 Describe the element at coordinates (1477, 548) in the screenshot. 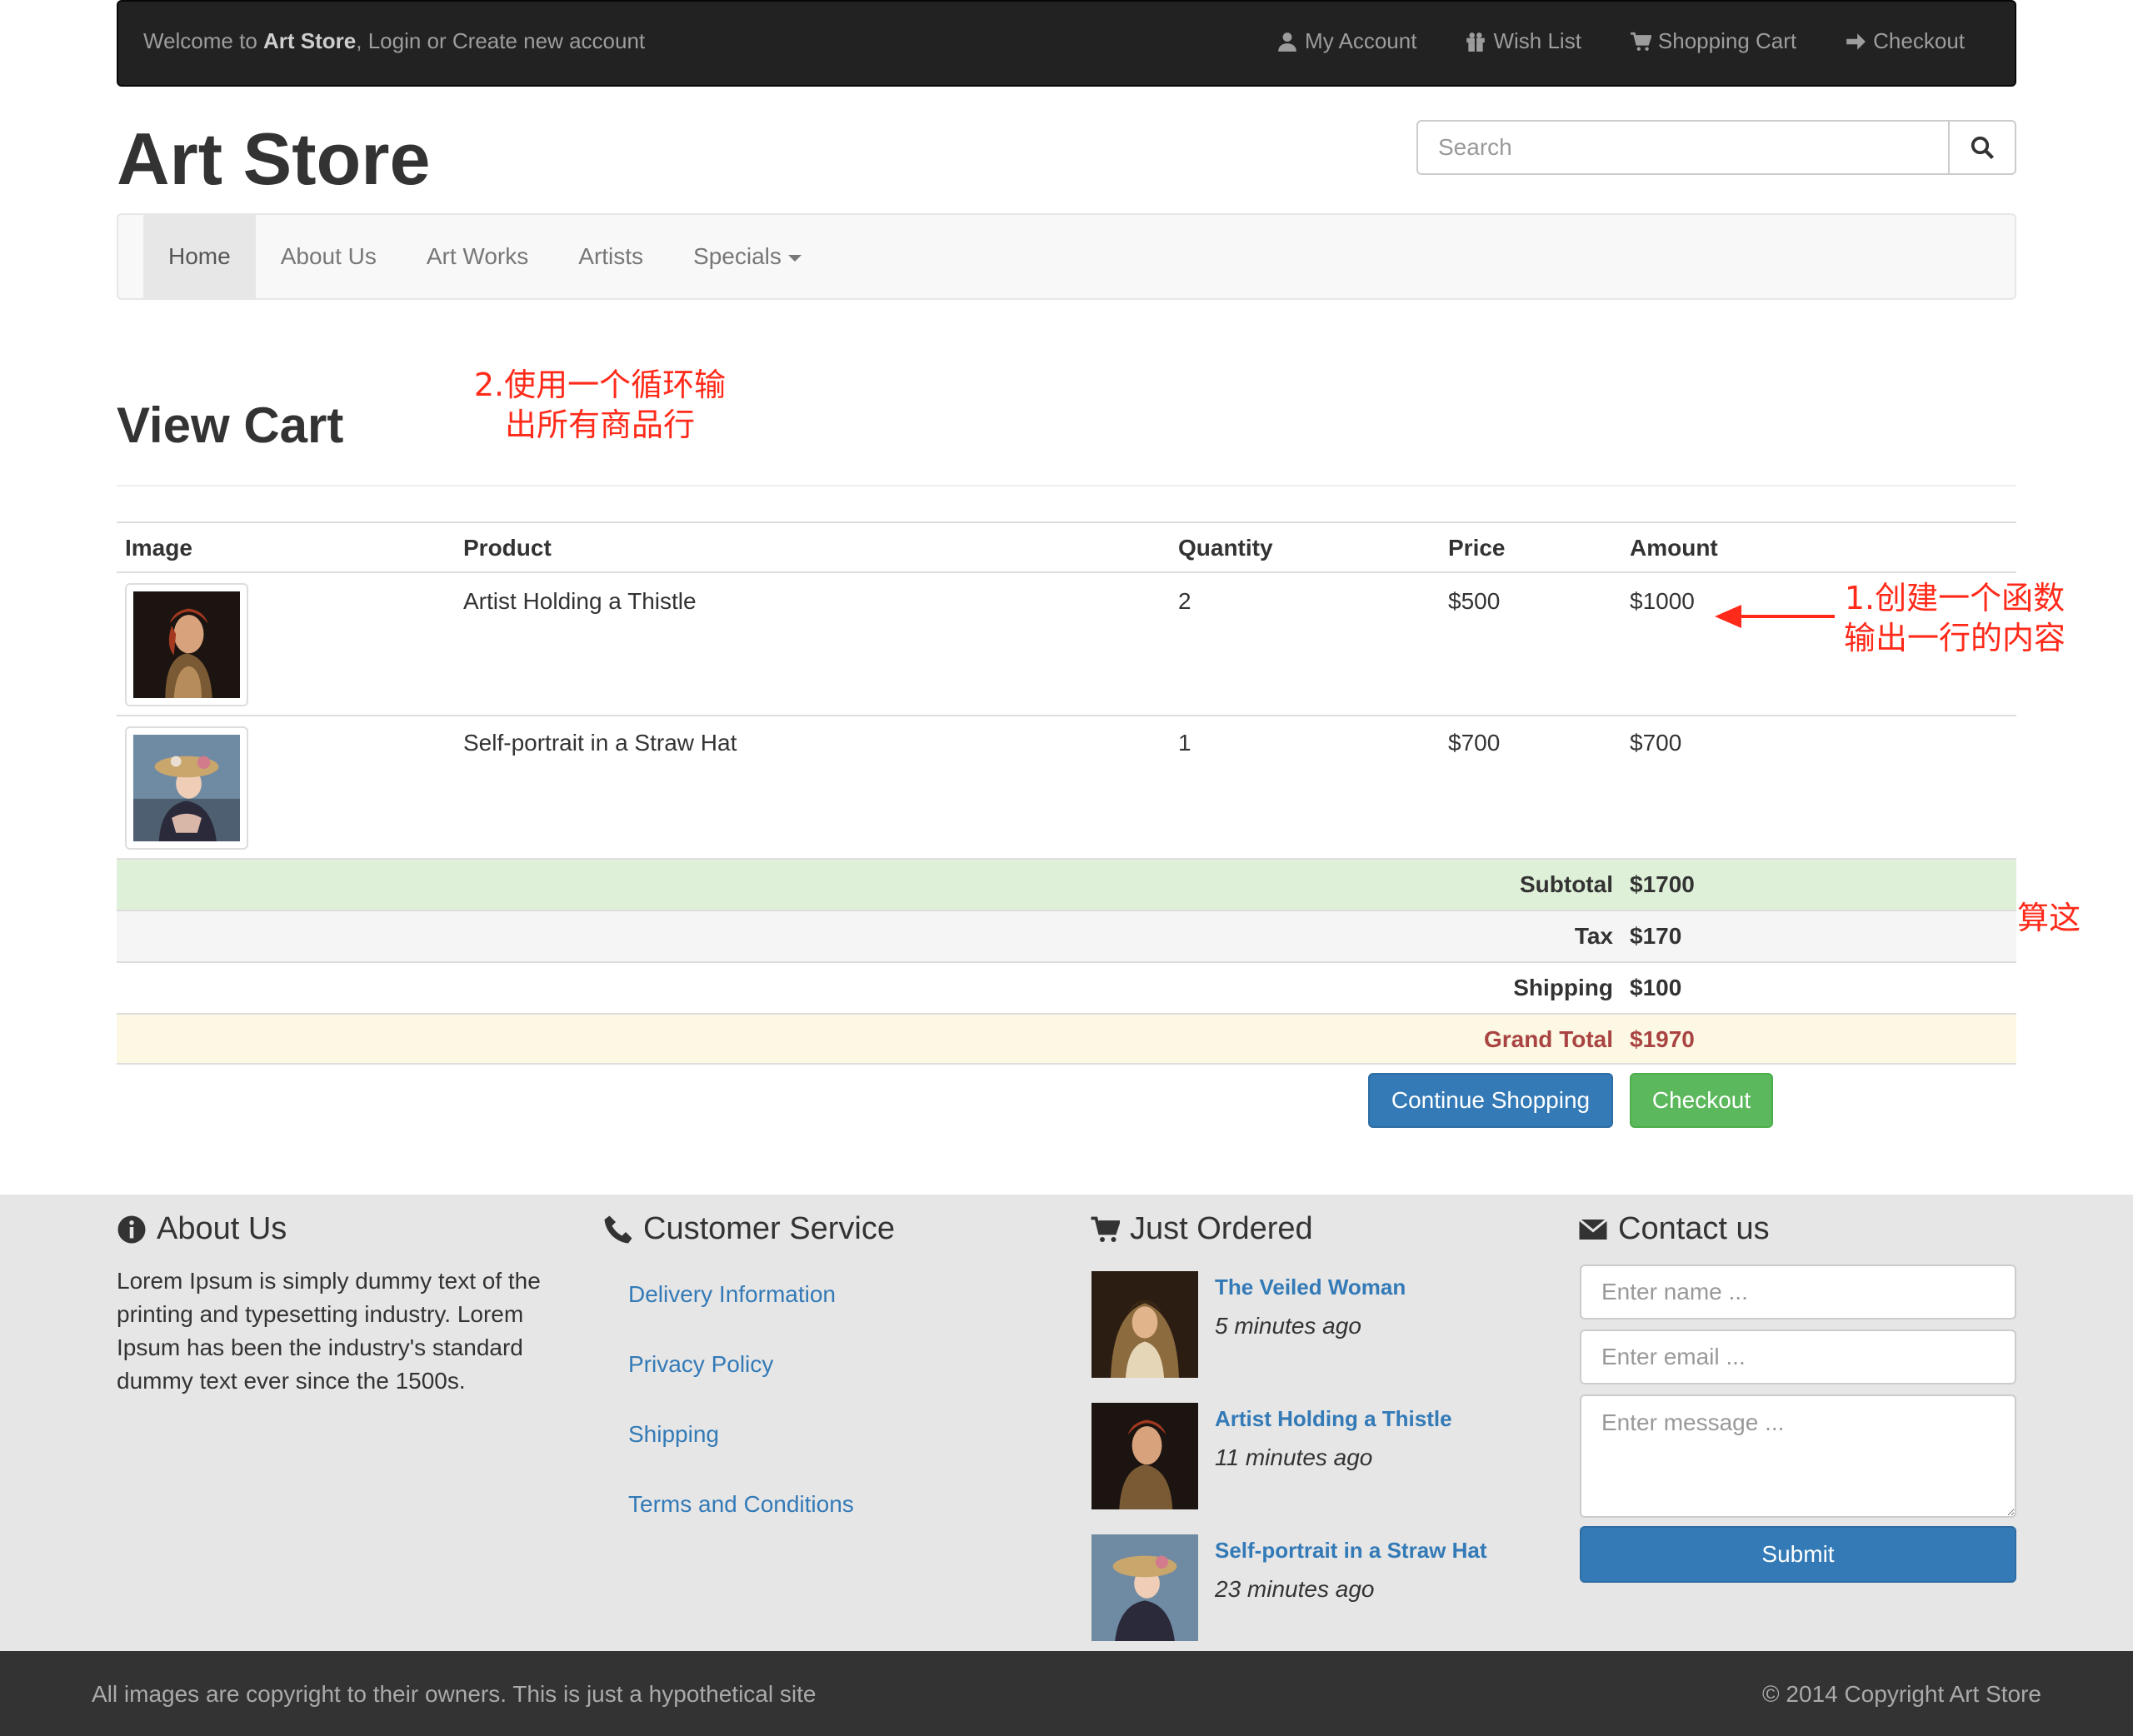

I see `col-price: Price` at that location.